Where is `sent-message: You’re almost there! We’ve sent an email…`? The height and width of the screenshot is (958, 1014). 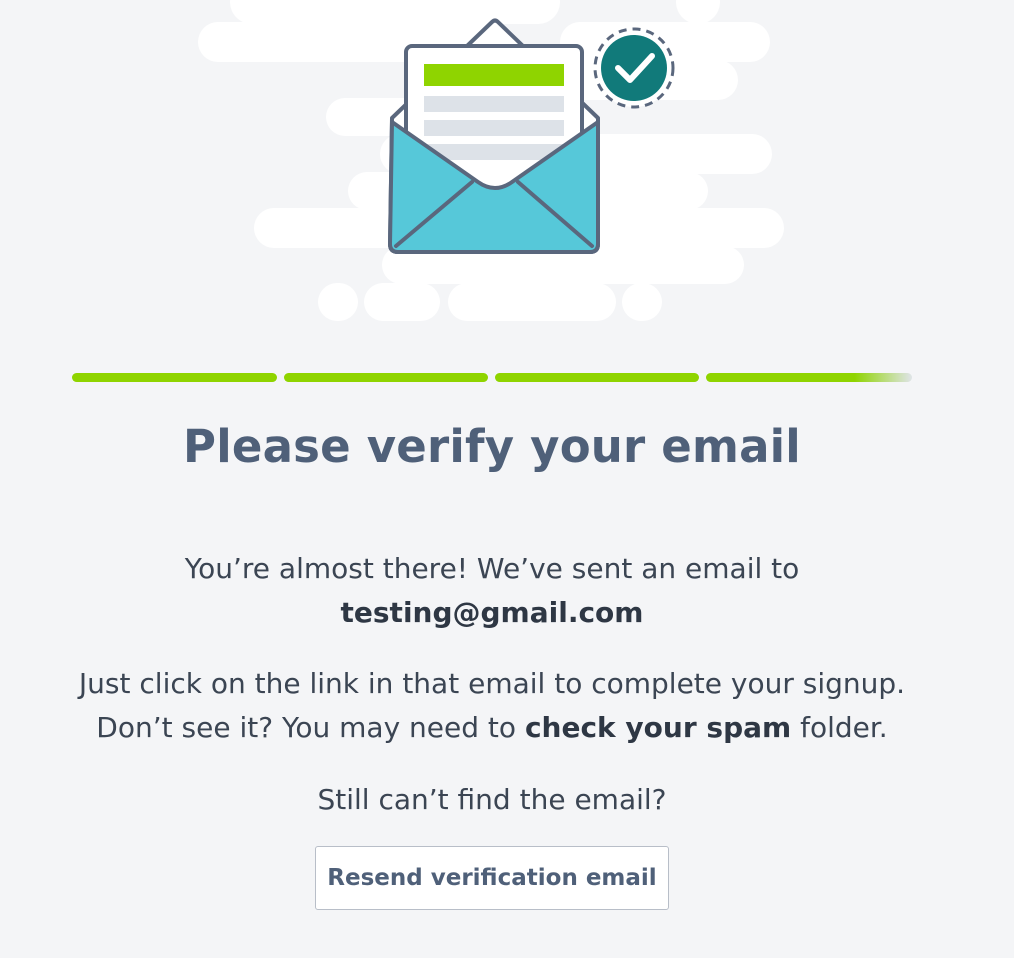 sent-message: You’re almost there! We’ve sent an email… is located at coordinates (492, 591).